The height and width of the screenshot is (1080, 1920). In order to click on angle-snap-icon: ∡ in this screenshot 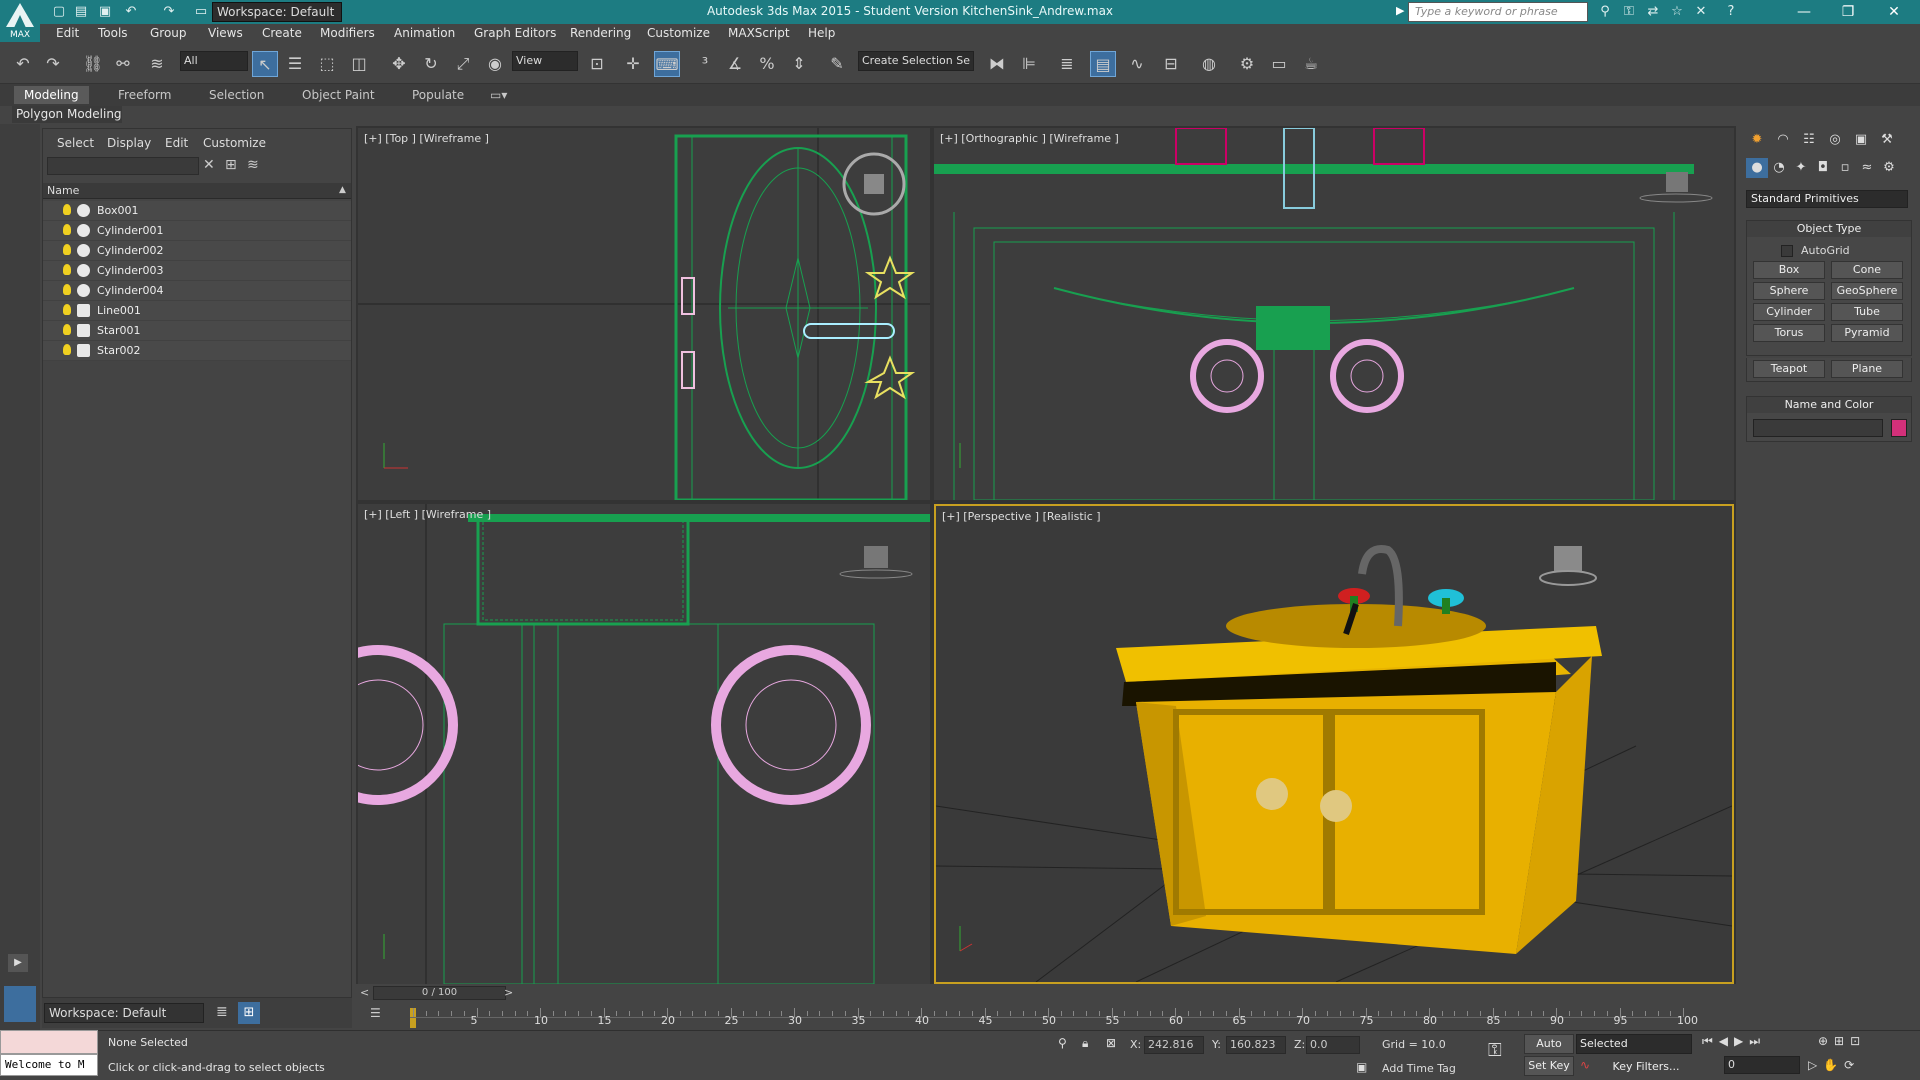, I will do `click(735, 64)`.